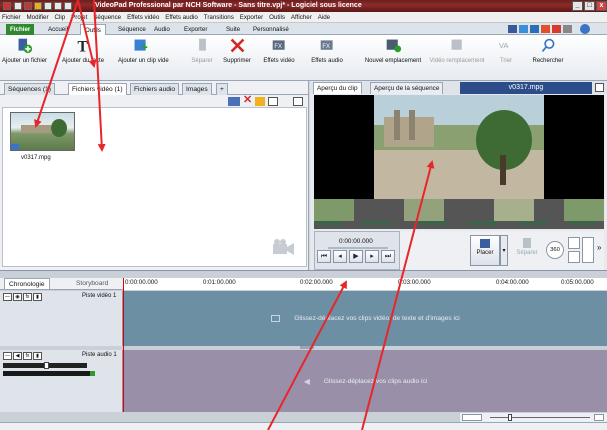  I want to click on help-icon, so click(585, 29).